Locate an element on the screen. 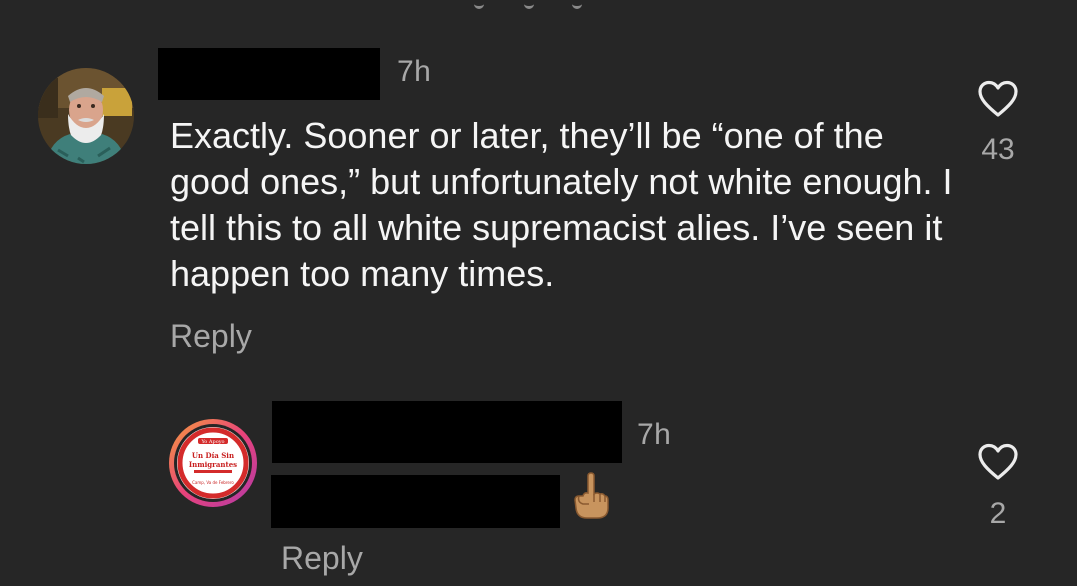  svg-text: Inmigrantes is located at coordinates (213, 464).